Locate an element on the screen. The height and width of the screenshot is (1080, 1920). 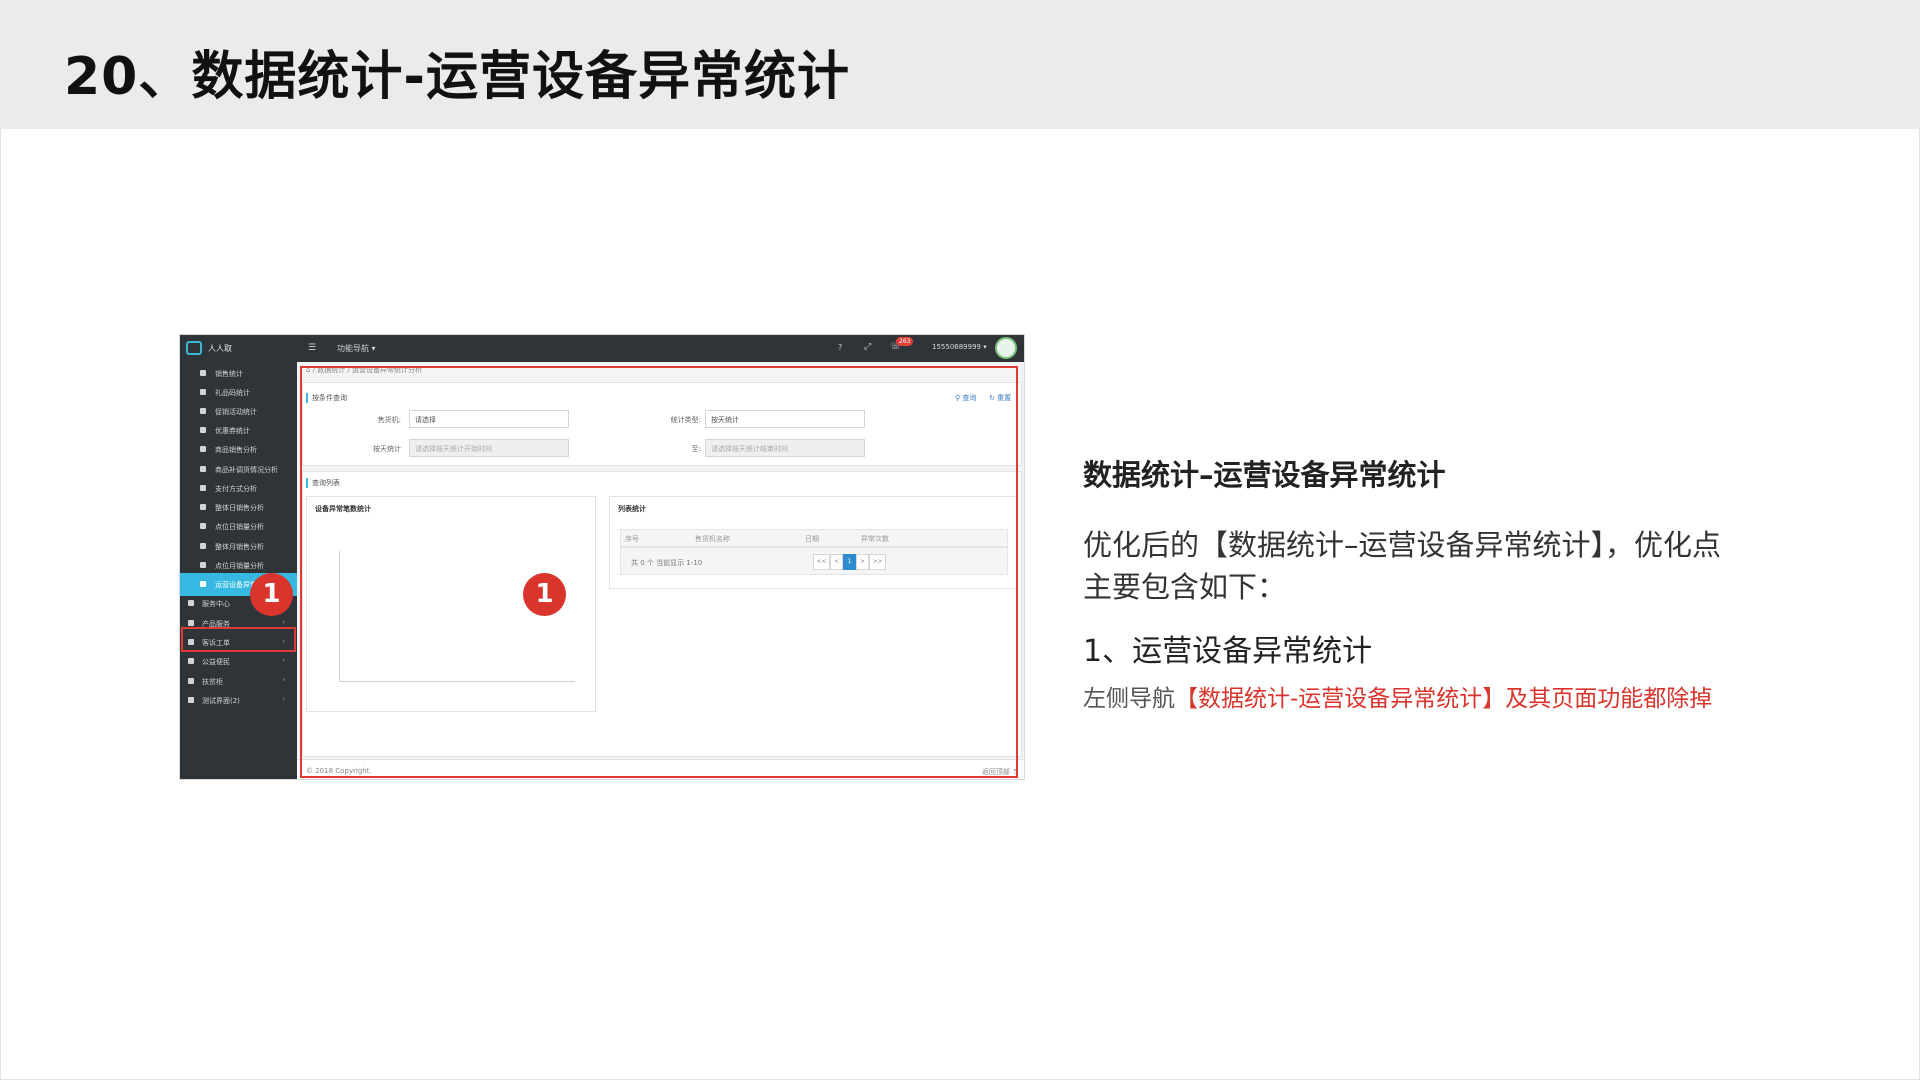
info-heading: 数据统计–运营设备异常统计 is located at coordinates (1264, 475).